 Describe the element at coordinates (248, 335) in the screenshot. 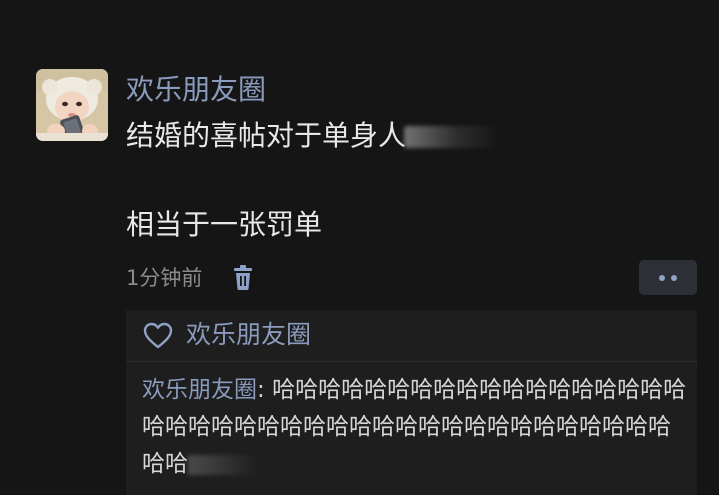

I see `like-user-name: 欢乐朋友圈` at that location.